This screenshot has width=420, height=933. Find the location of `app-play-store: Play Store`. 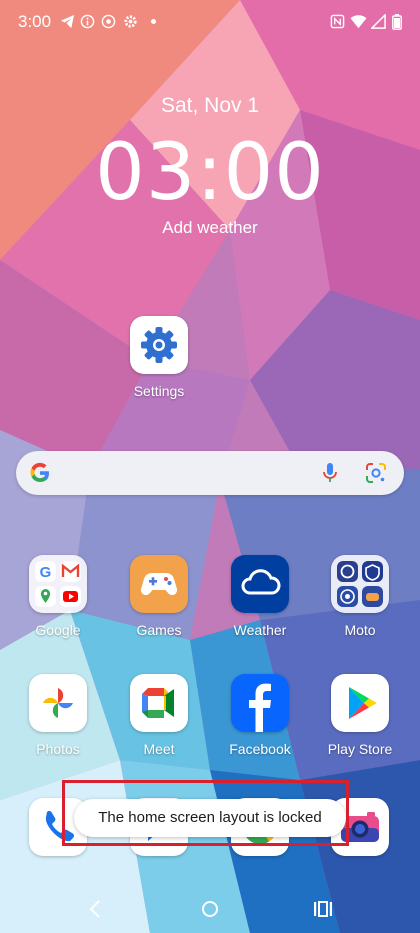

app-play-store: Play Store is located at coordinates (360, 715).